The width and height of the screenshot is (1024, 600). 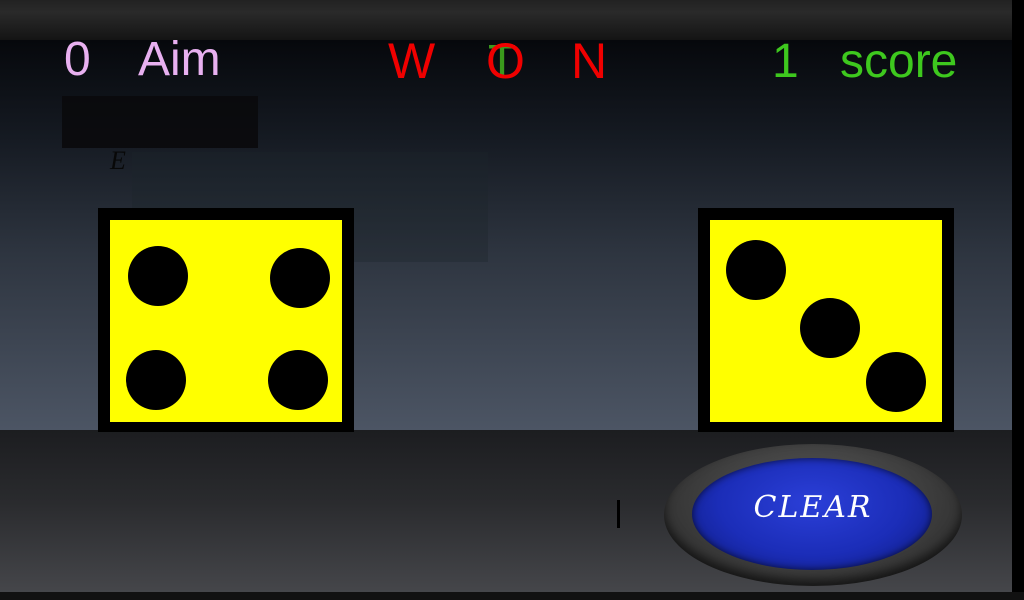 What do you see at coordinates (412, 61) in the screenshot?
I see `status-letter-w: W` at bounding box center [412, 61].